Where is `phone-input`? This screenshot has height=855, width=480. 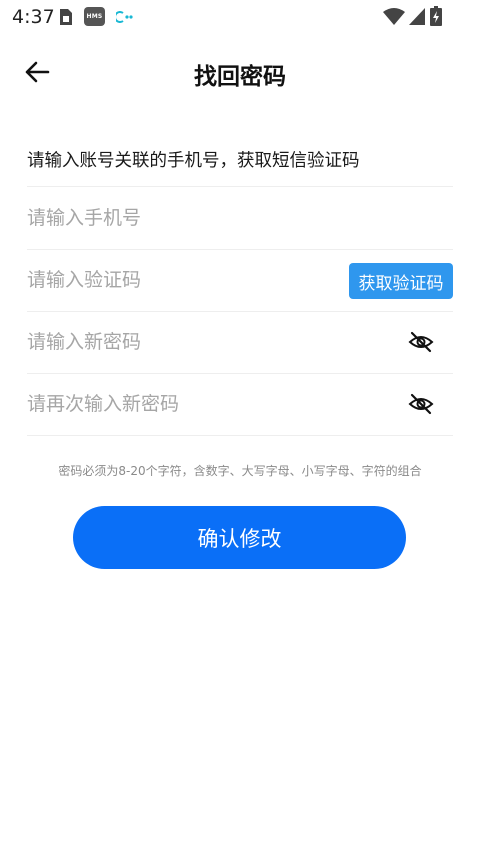
phone-input is located at coordinates (182, 218).